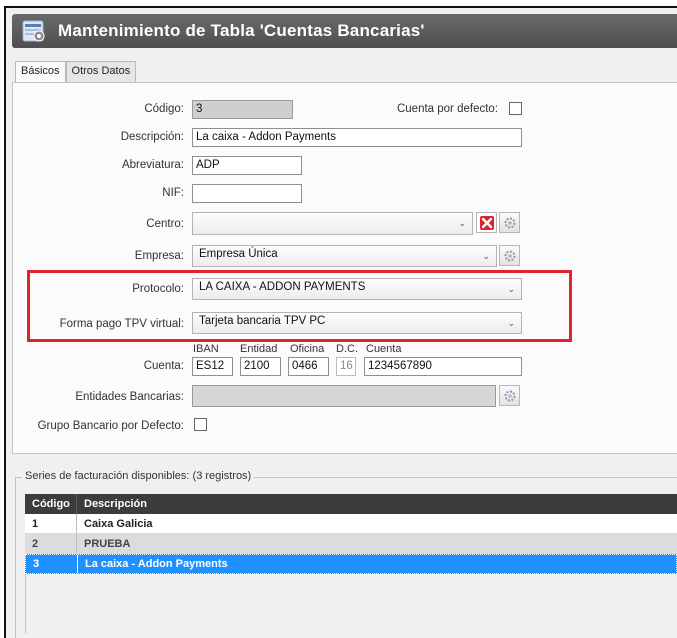 Image resolution: width=677 pixels, height=638 pixels. What do you see at coordinates (346, 366) in the screenshot?
I see `dc-field: 16` at bounding box center [346, 366].